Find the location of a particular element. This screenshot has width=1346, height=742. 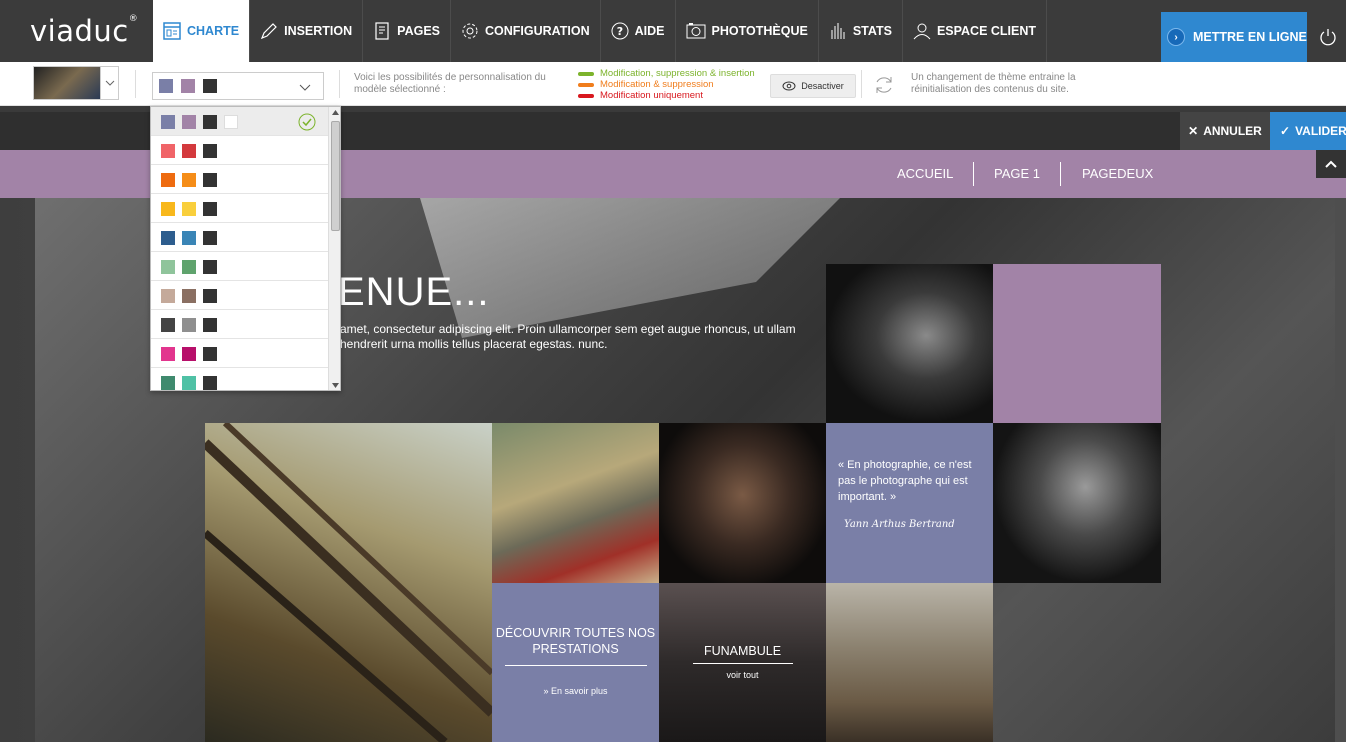

site-menu-accueil: ACCUEIL is located at coordinates (925, 173).